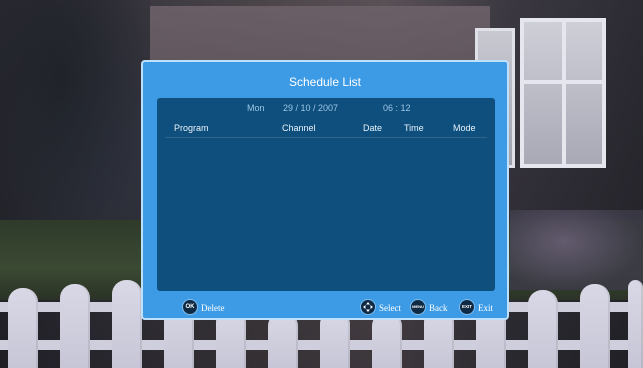  What do you see at coordinates (326, 137) in the screenshot?
I see `header-divider` at bounding box center [326, 137].